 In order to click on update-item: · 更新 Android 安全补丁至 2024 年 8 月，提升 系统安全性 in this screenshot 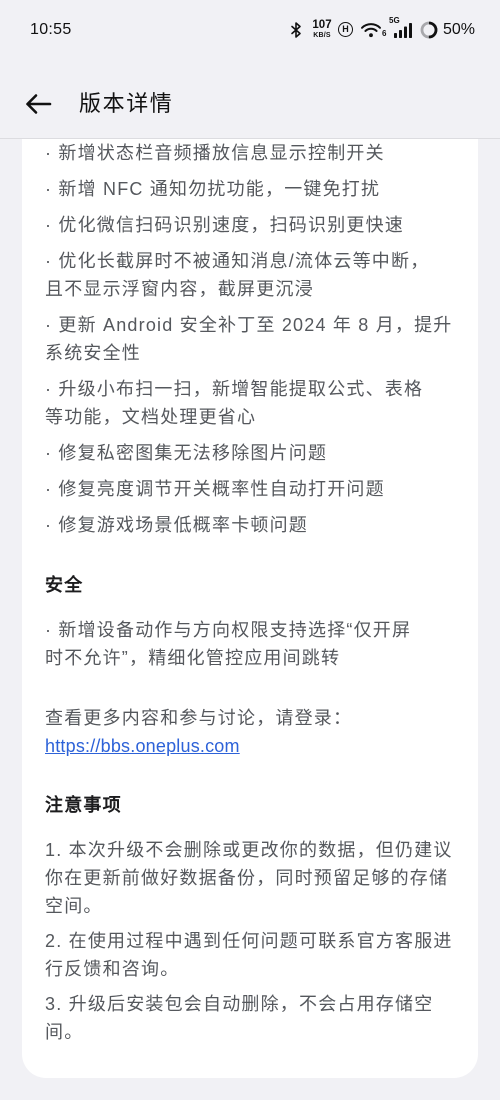, I will do `click(252, 339)`.